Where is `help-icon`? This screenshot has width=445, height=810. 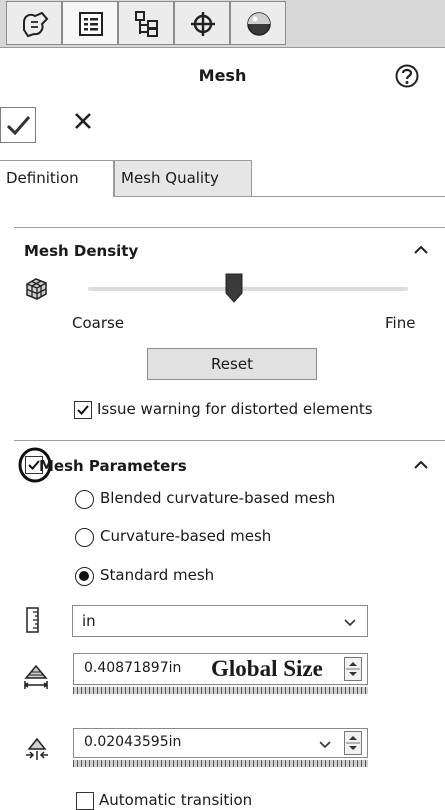
help-icon is located at coordinates (407, 76).